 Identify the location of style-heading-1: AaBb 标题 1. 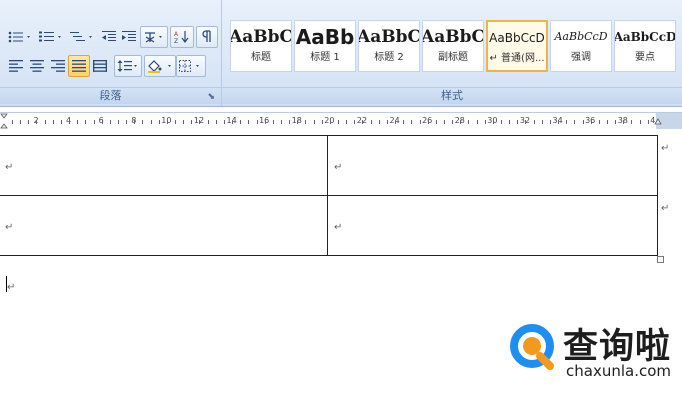
(325, 46).